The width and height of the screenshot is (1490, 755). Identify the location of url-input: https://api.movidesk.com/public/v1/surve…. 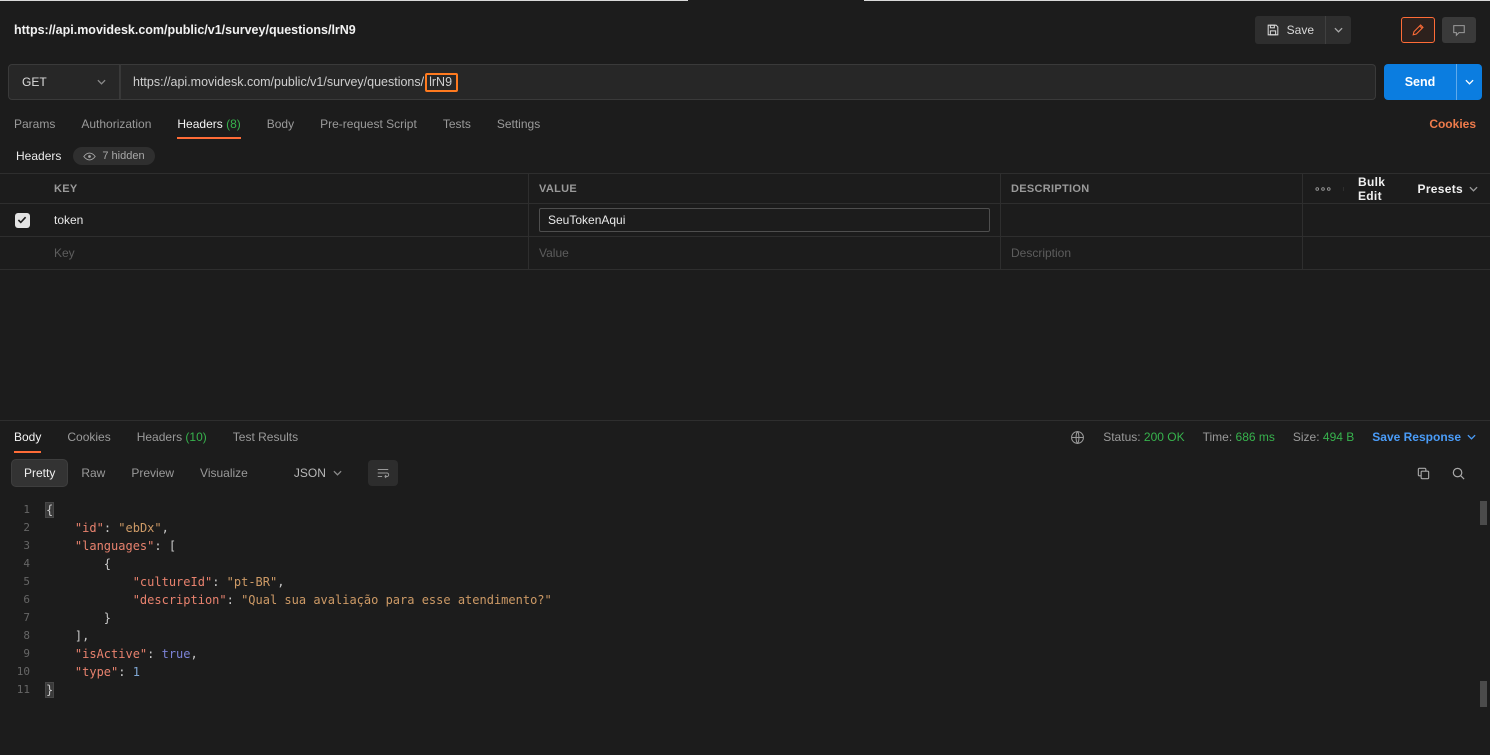
(748, 82).